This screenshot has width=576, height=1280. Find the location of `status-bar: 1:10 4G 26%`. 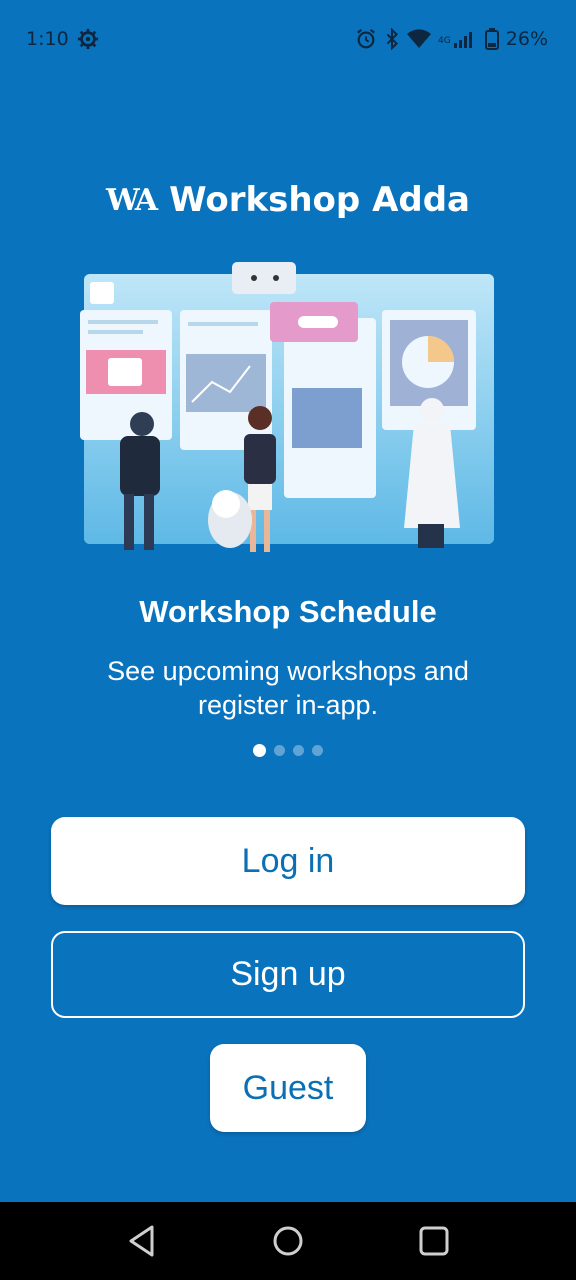

status-bar: 1:10 4G 26% is located at coordinates (288, 39).